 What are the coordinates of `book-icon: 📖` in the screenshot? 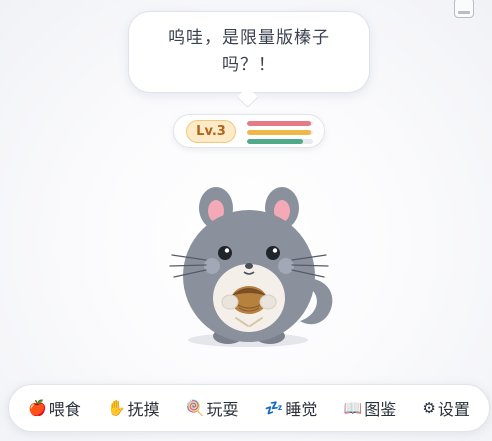 It's located at (353, 407).